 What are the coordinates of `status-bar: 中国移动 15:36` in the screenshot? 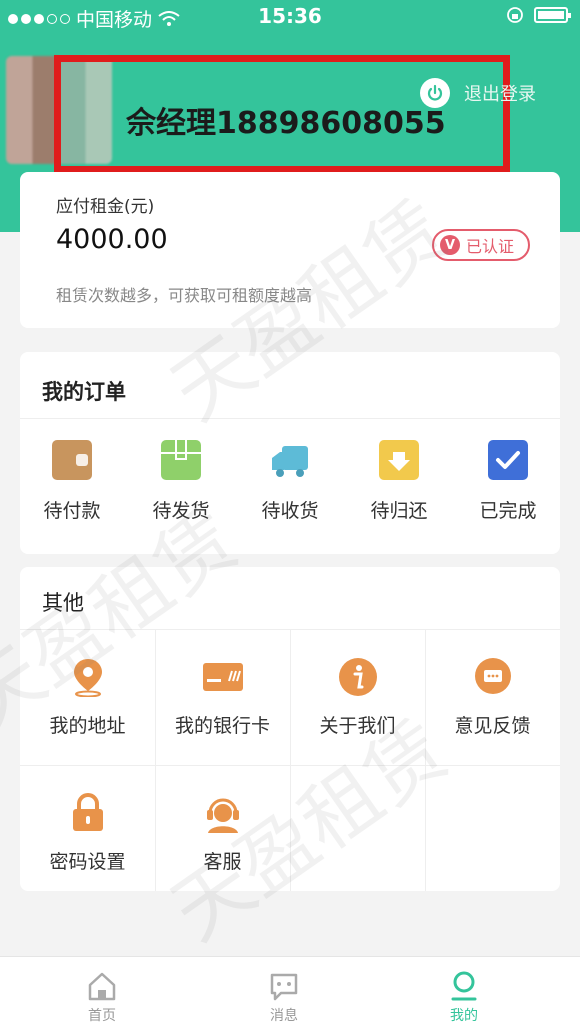 It's located at (290, 17).